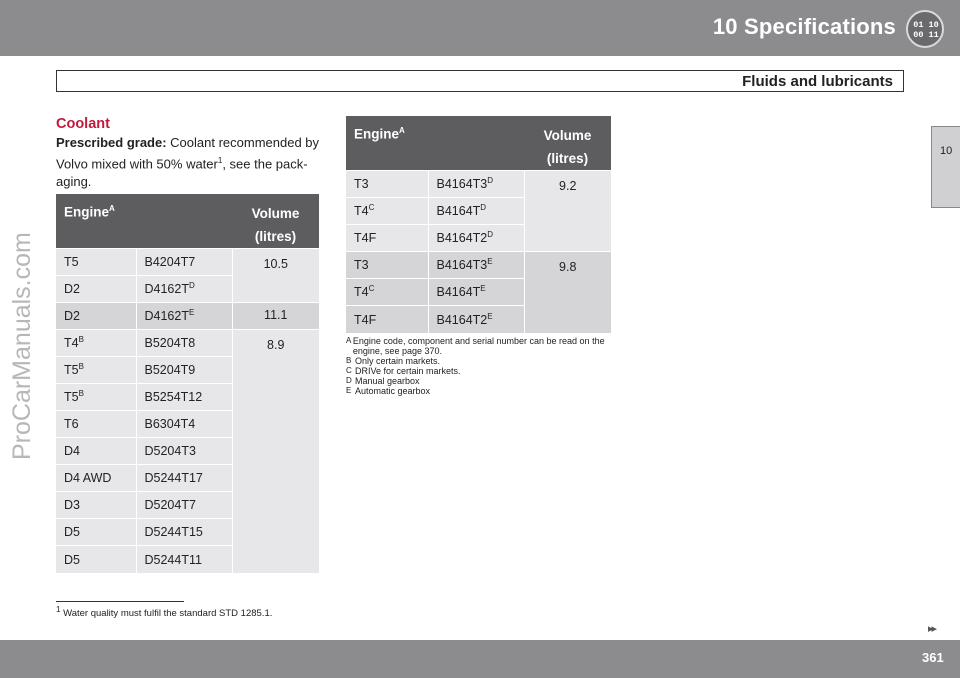 The image size is (960, 678). Describe the element at coordinates (945, 167) in the screenshot. I see `chapter-side-tab: 10` at that location.